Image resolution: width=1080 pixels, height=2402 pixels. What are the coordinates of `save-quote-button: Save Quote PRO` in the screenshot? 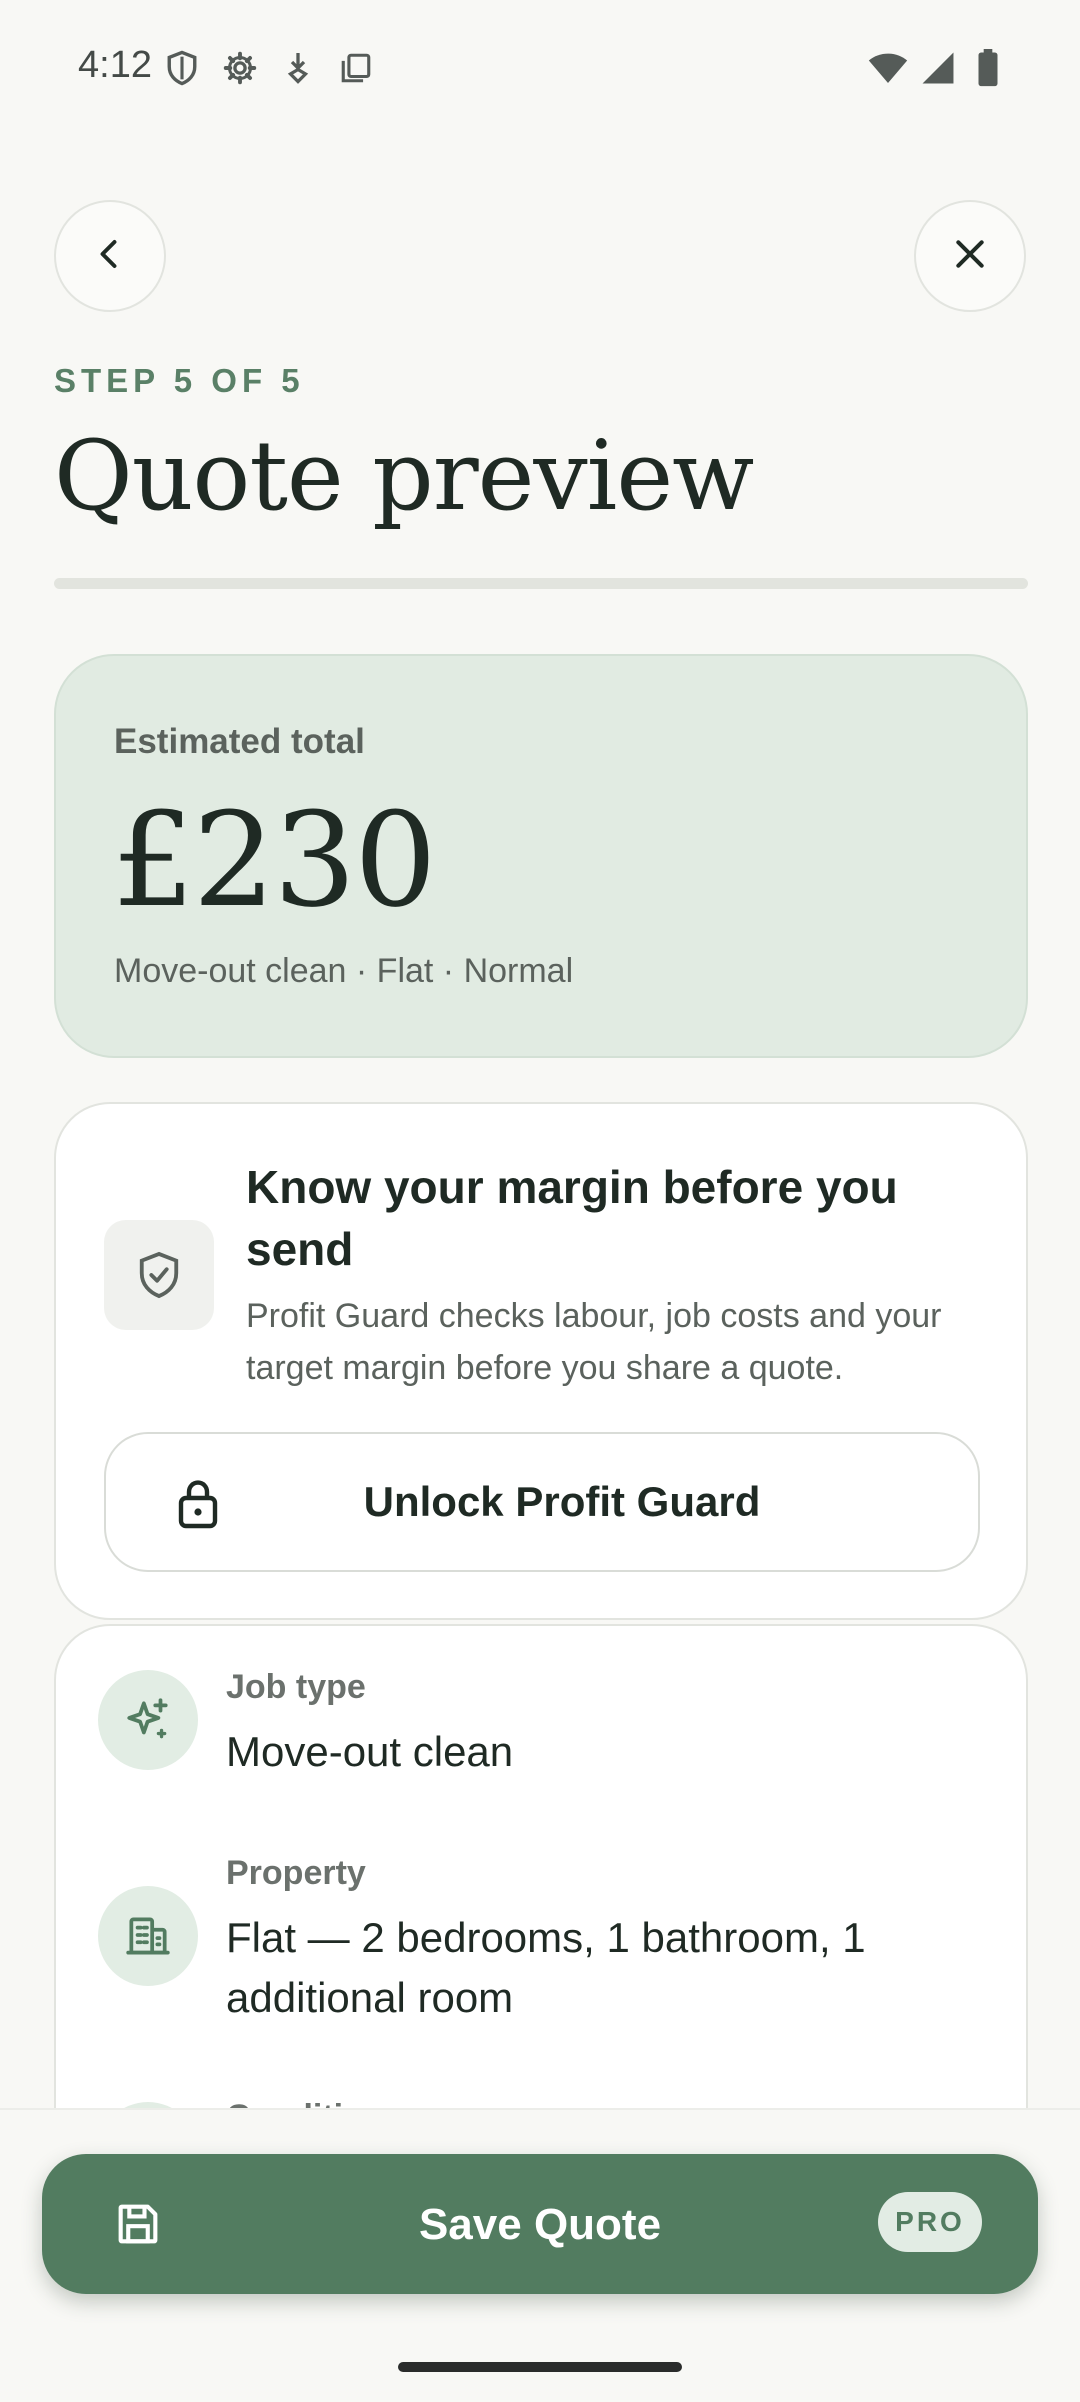 It's located at (540, 2224).